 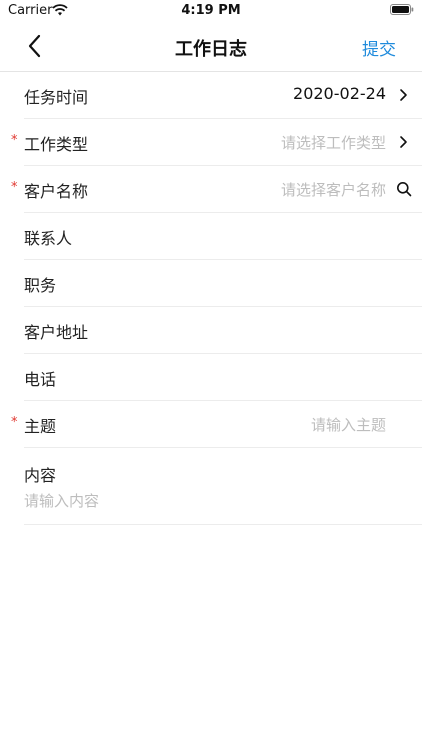 What do you see at coordinates (40, 379) in the screenshot?
I see `phone-label: 电话` at bounding box center [40, 379].